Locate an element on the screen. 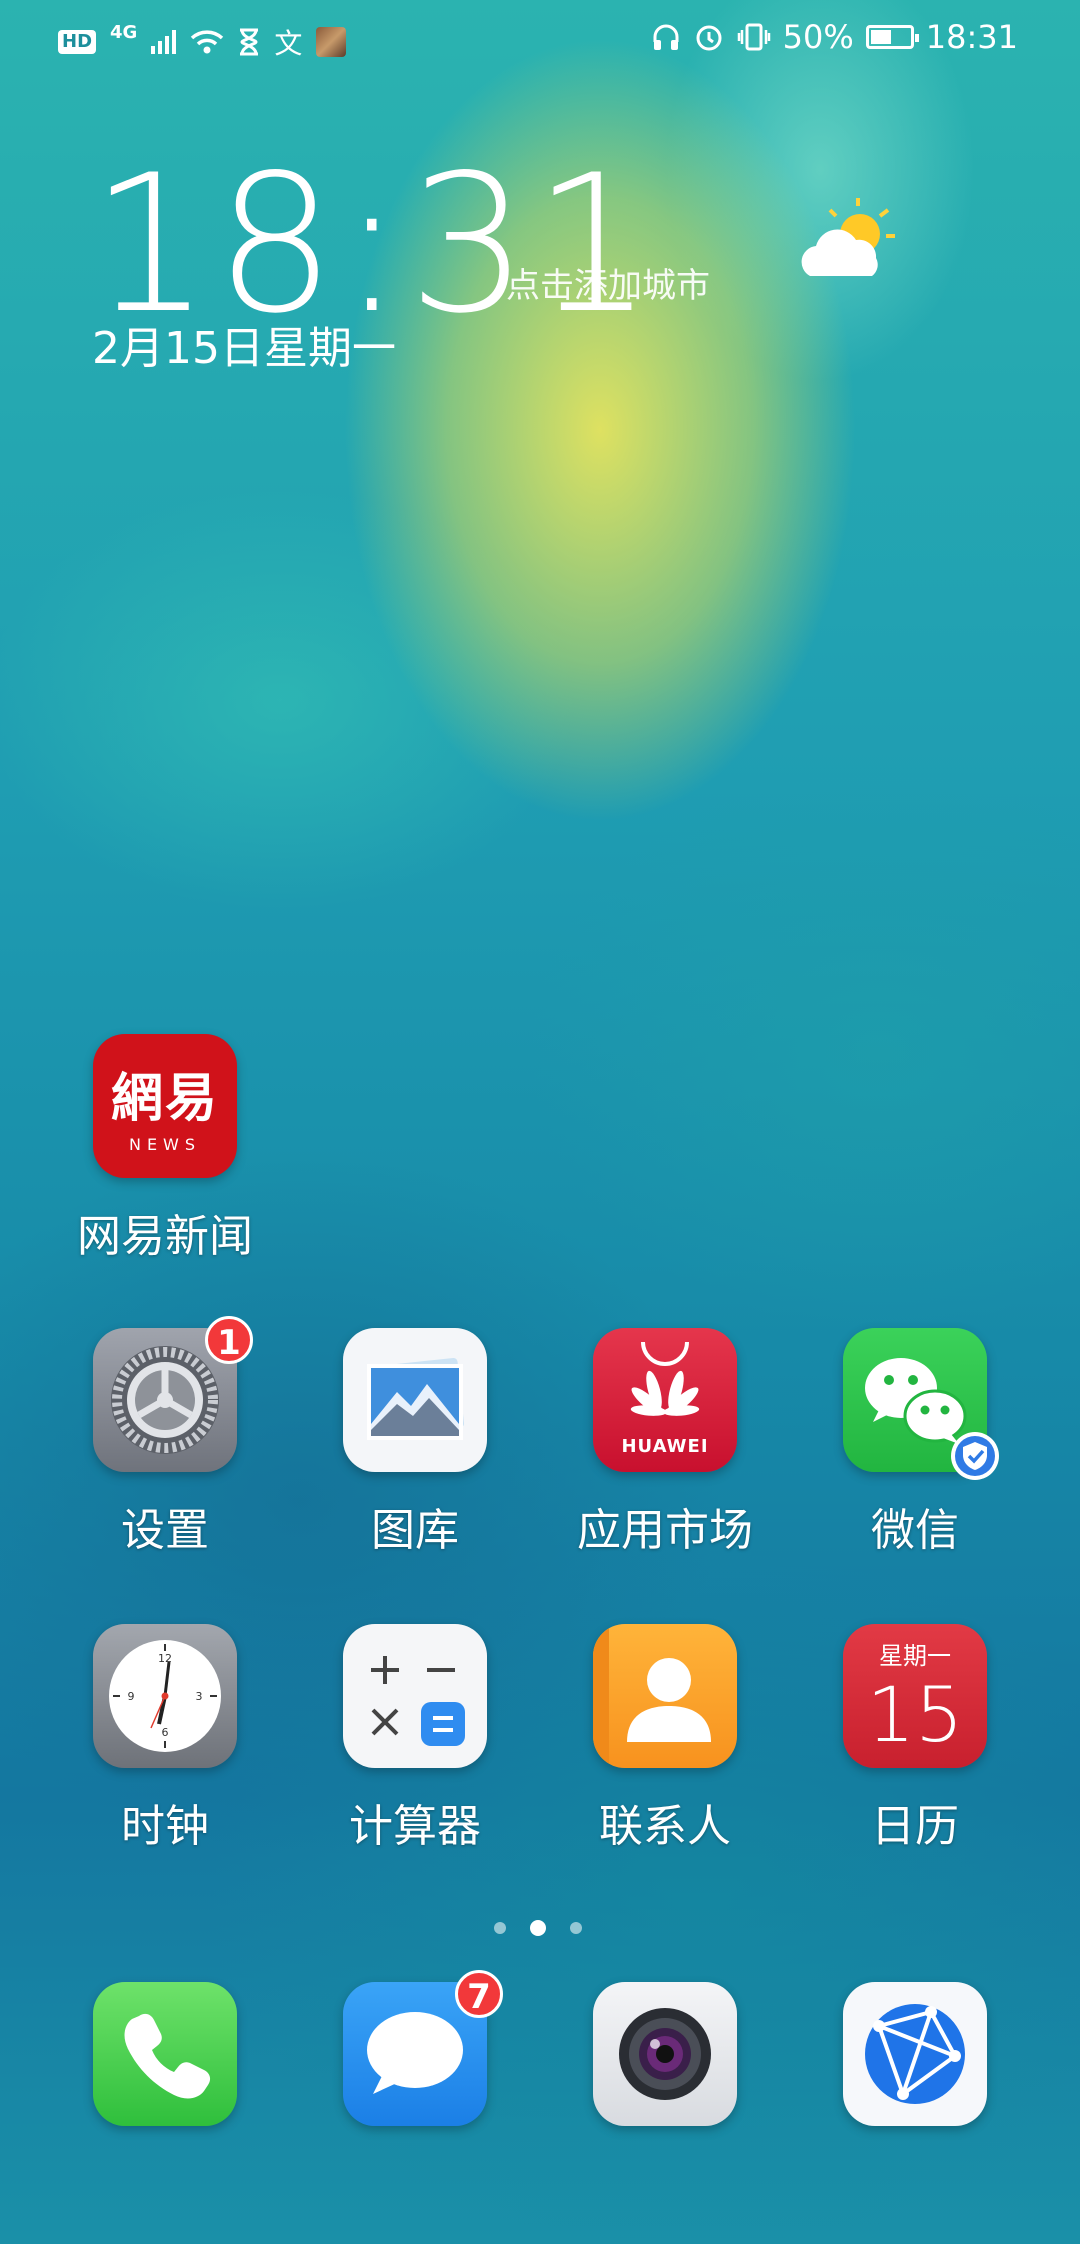  phone-icon is located at coordinates (165, 2054).